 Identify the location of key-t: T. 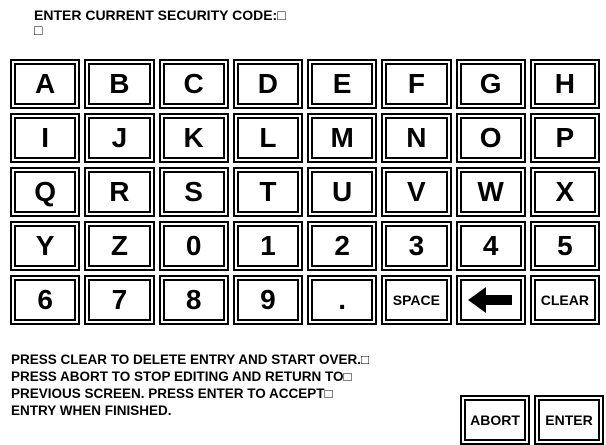
(267, 192).